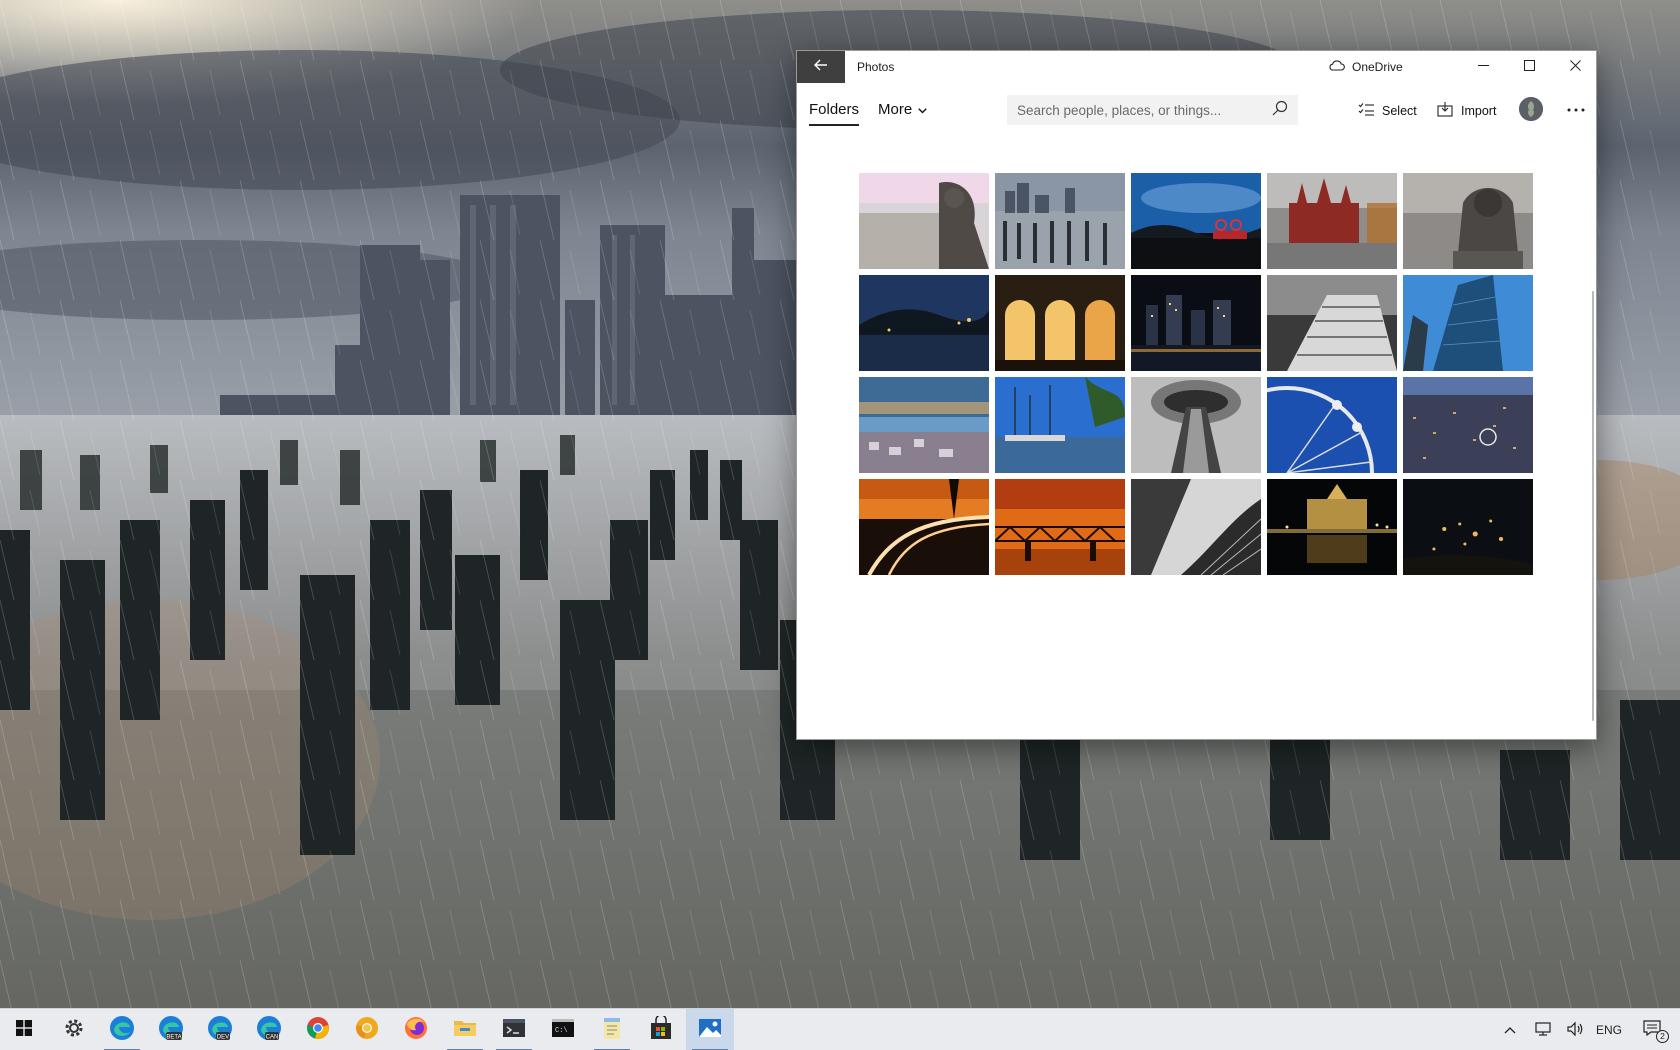 This screenshot has height=1050, width=1680. I want to click on back-arrow-icon, so click(821, 67).